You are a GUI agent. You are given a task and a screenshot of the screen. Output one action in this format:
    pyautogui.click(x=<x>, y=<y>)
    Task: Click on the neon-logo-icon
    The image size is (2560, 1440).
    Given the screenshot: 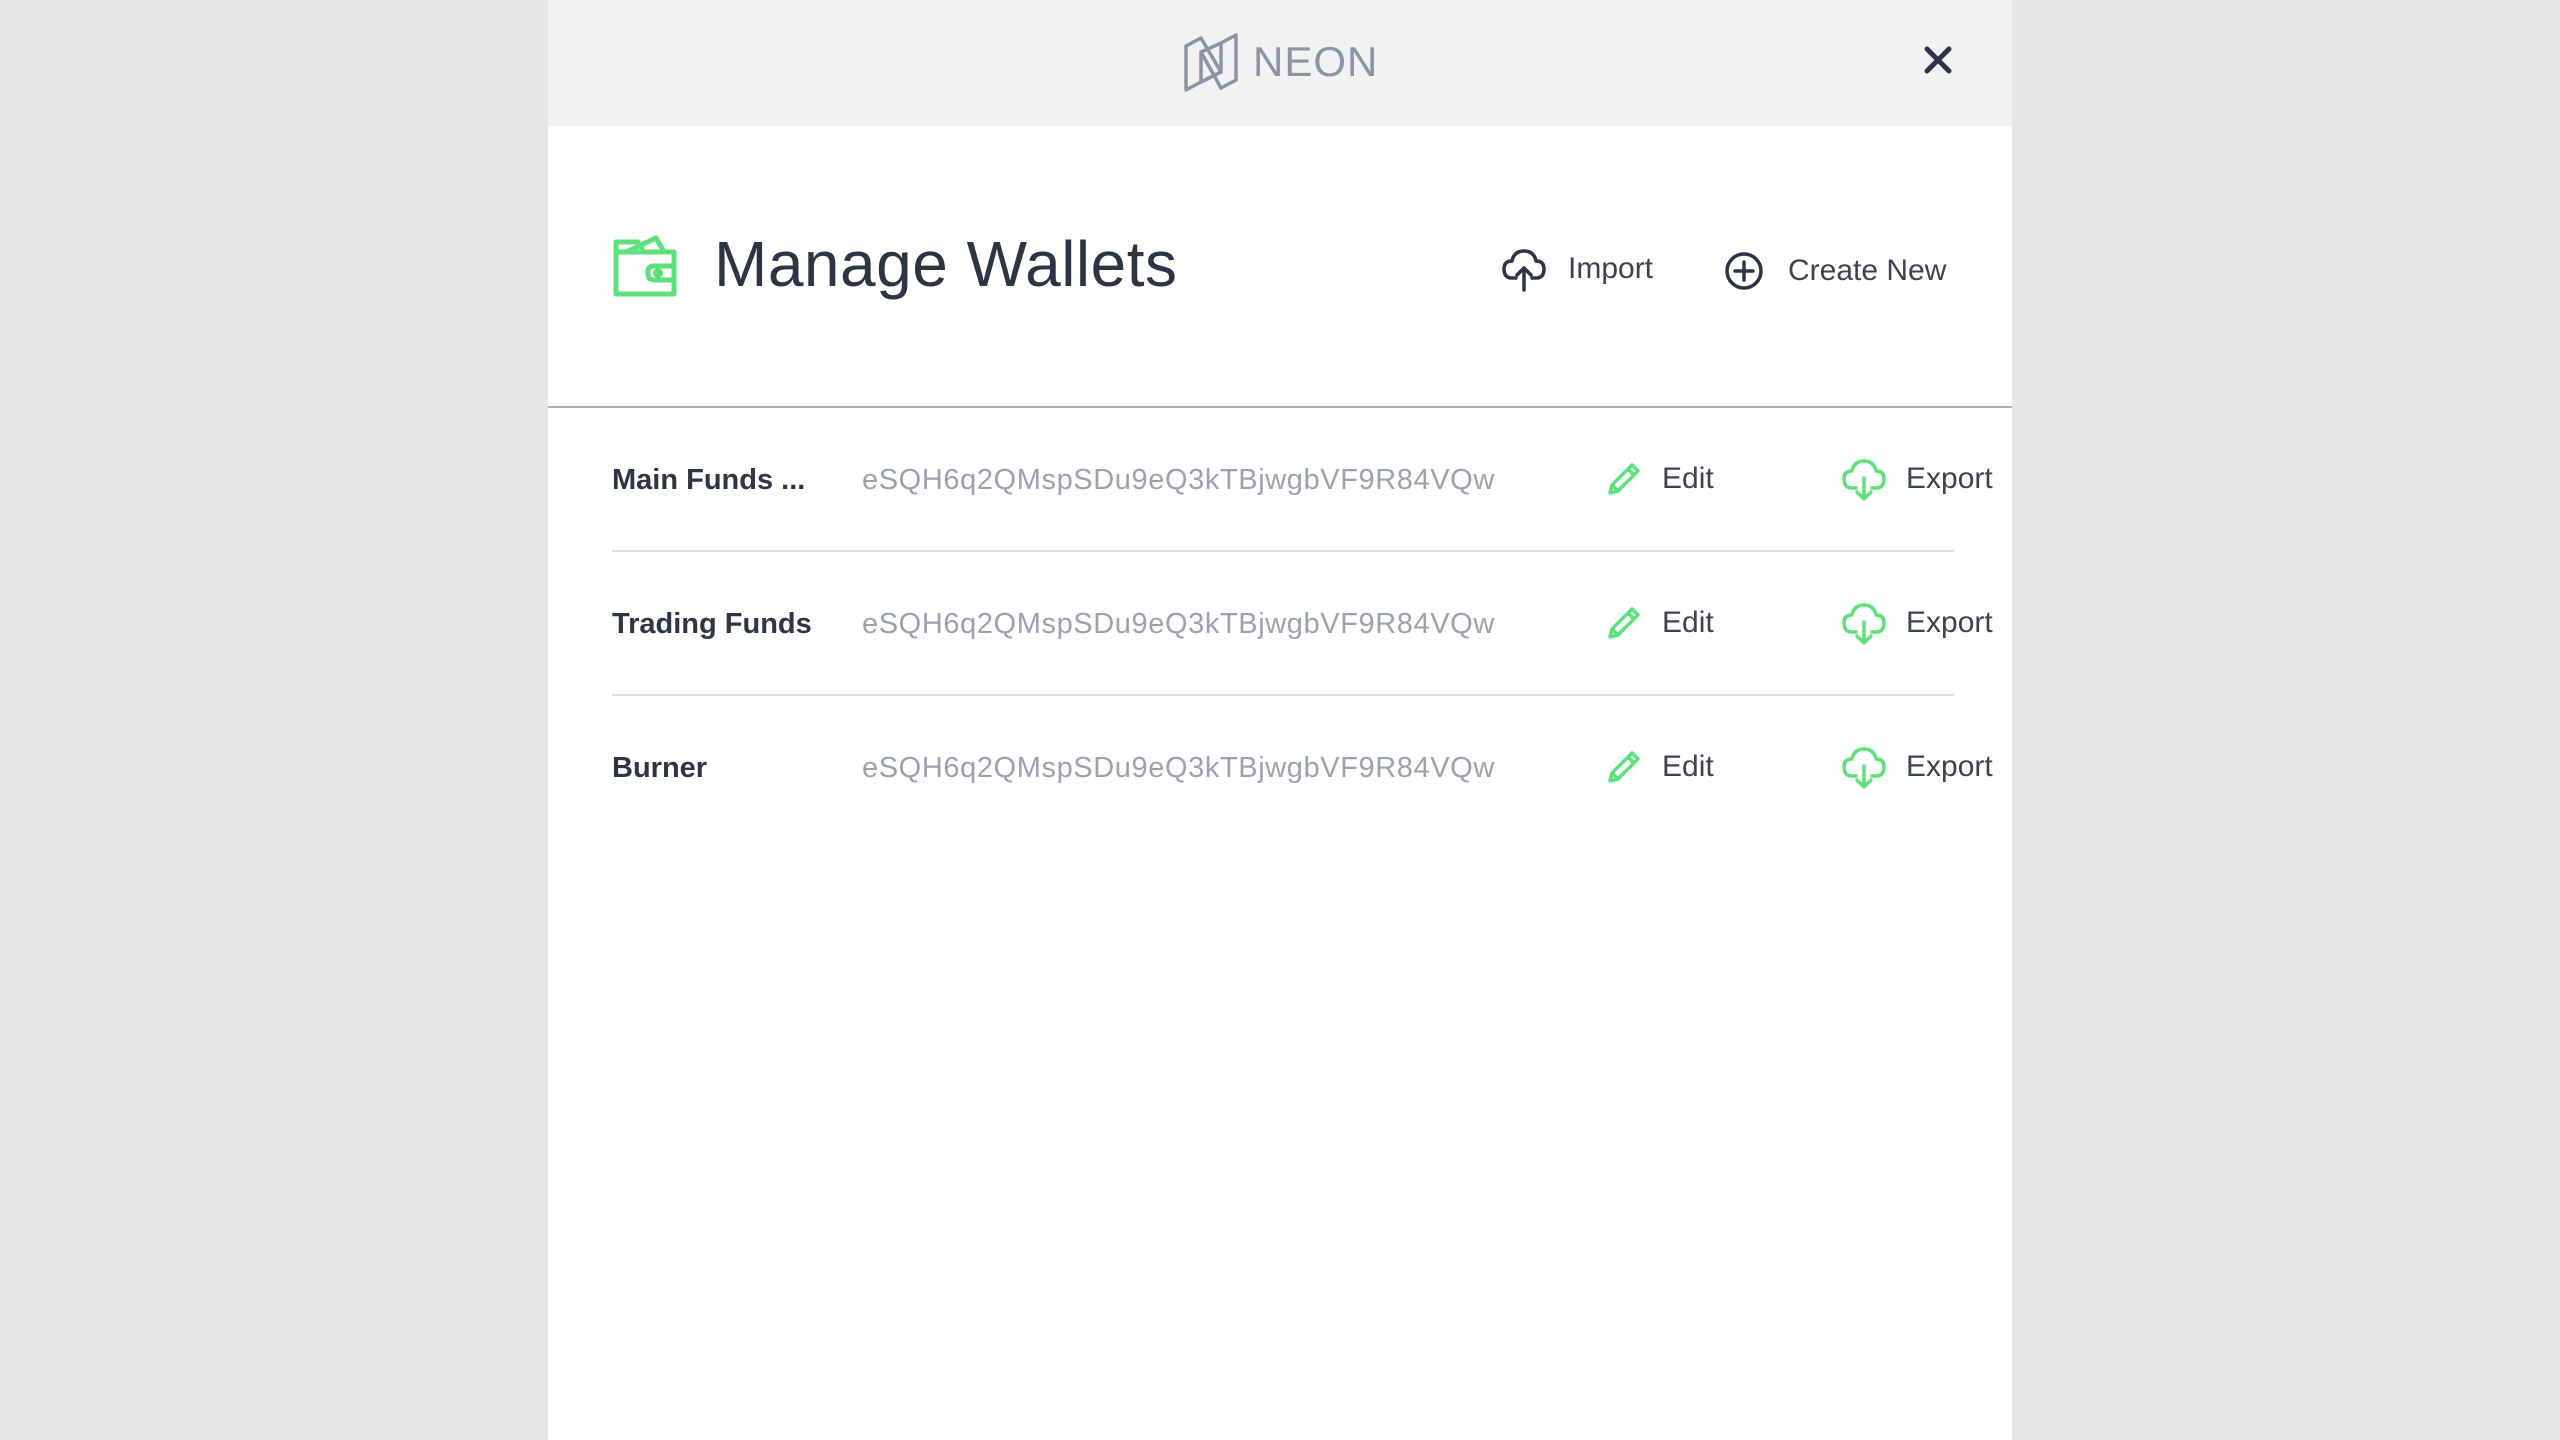 What is the action you would take?
    pyautogui.click(x=1211, y=62)
    